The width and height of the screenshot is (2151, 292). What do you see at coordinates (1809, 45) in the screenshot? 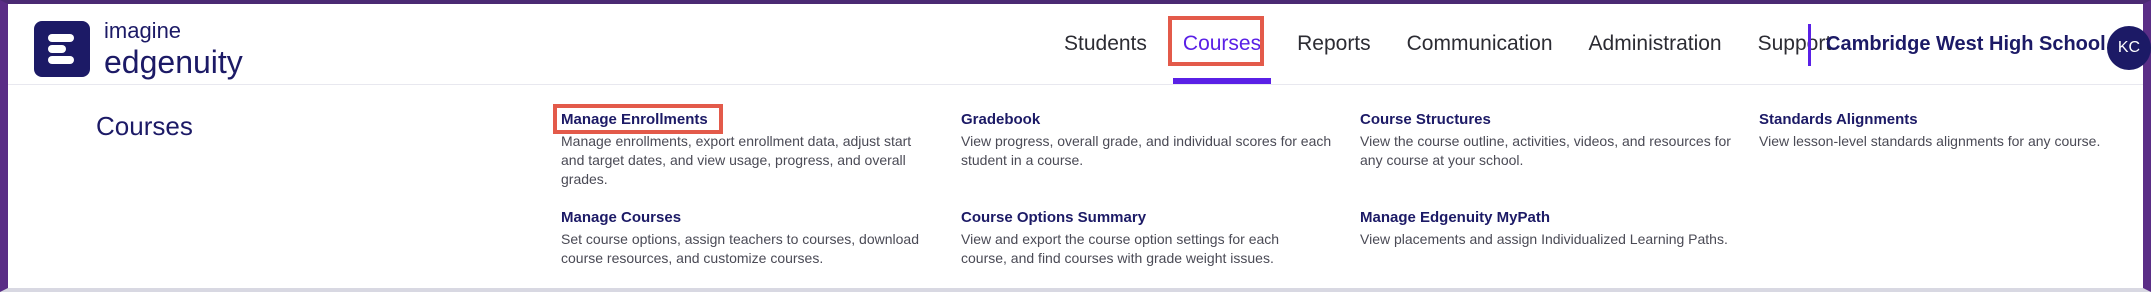
I see `nav-divider` at bounding box center [1809, 45].